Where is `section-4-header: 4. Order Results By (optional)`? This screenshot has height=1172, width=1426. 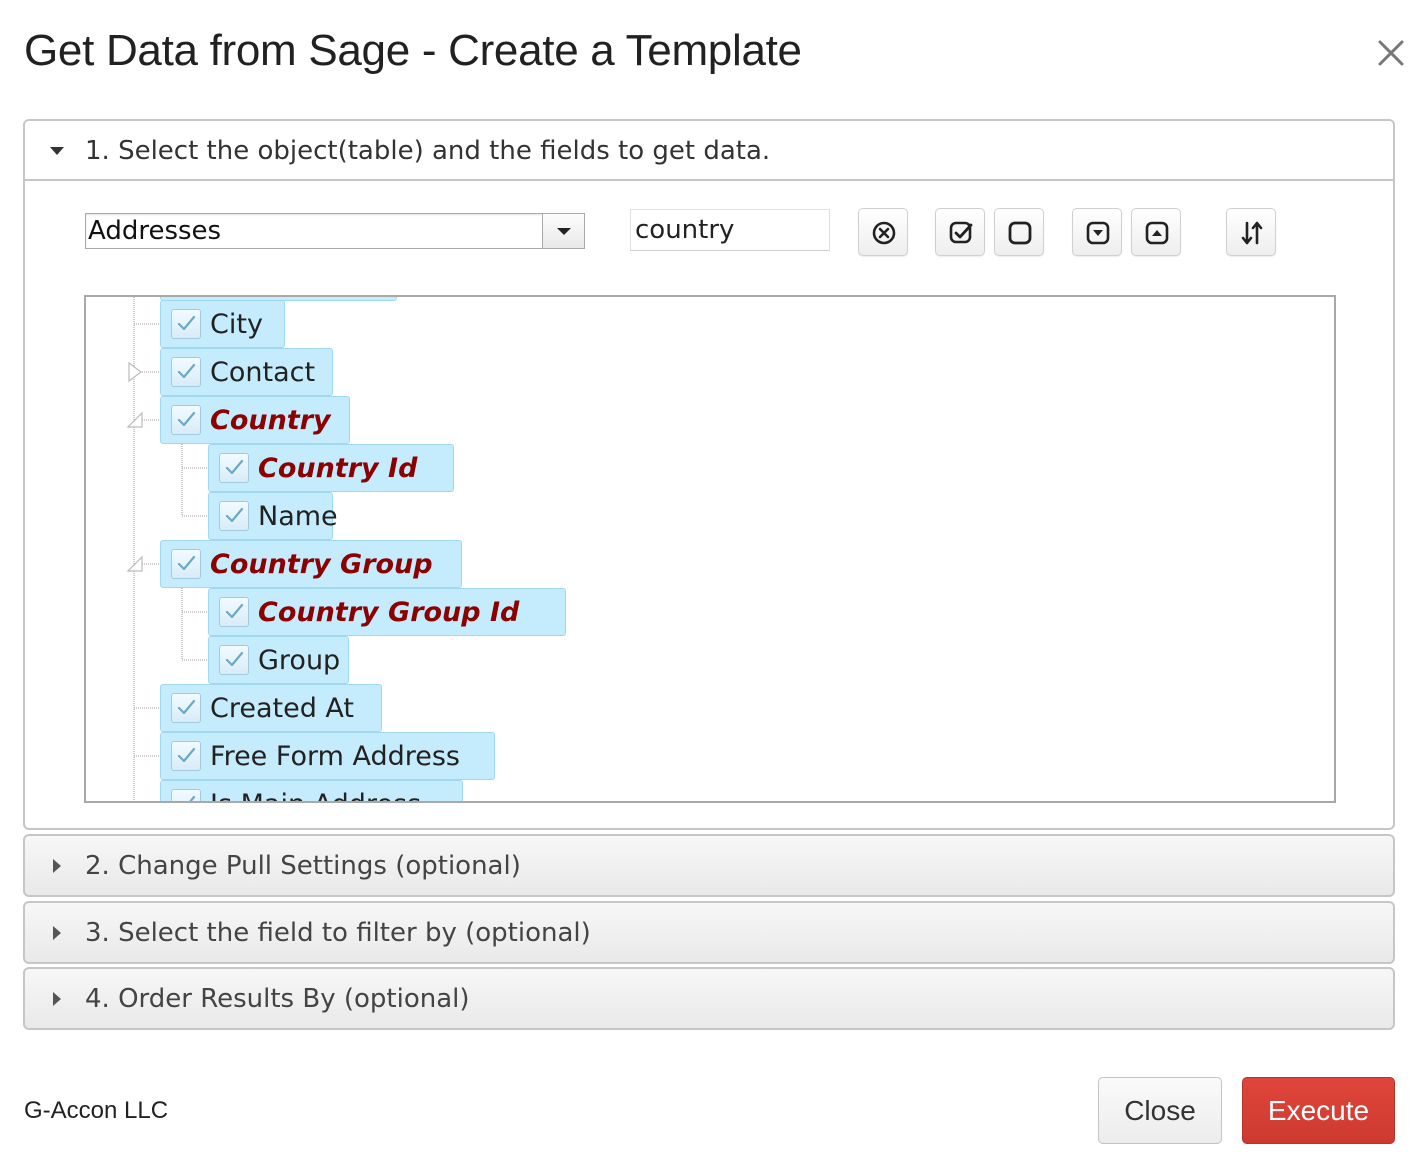
section-4-header: 4. Order Results By (optional) is located at coordinates (709, 998).